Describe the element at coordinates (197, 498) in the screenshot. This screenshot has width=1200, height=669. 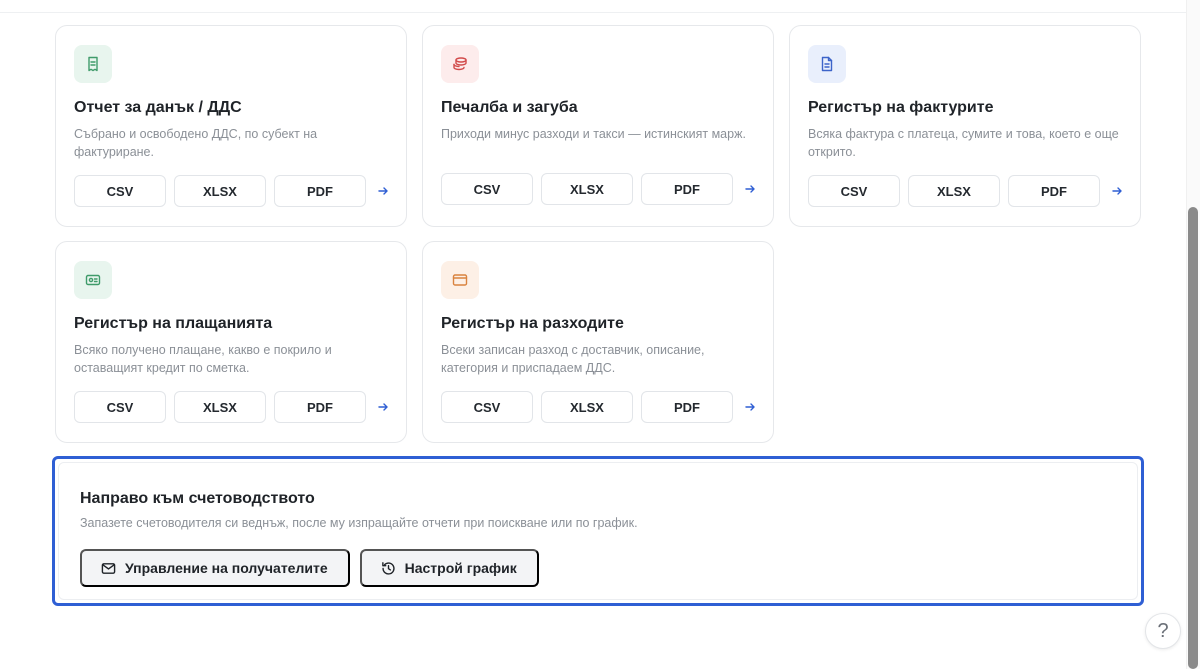
I see `accounting-title: Направо към счетоводството` at that location.